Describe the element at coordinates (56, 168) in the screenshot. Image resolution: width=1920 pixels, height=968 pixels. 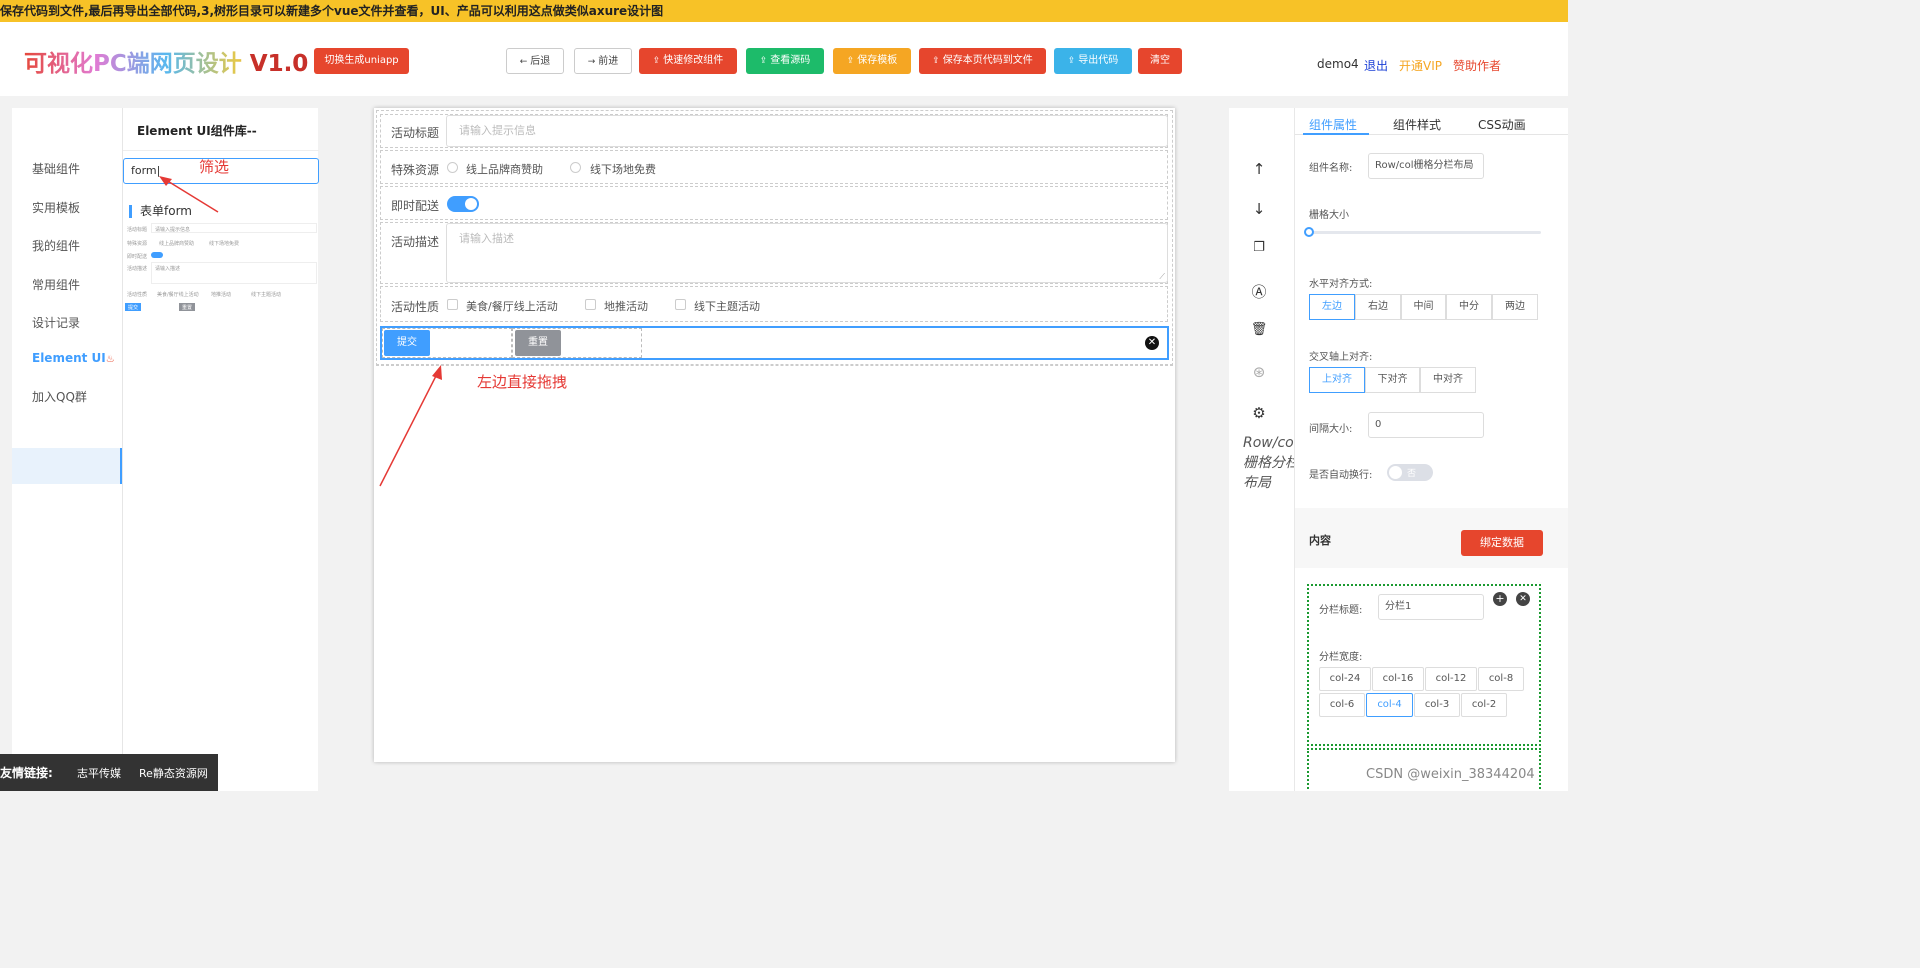
I see `nav-item-basic: 基础组件` at that location.